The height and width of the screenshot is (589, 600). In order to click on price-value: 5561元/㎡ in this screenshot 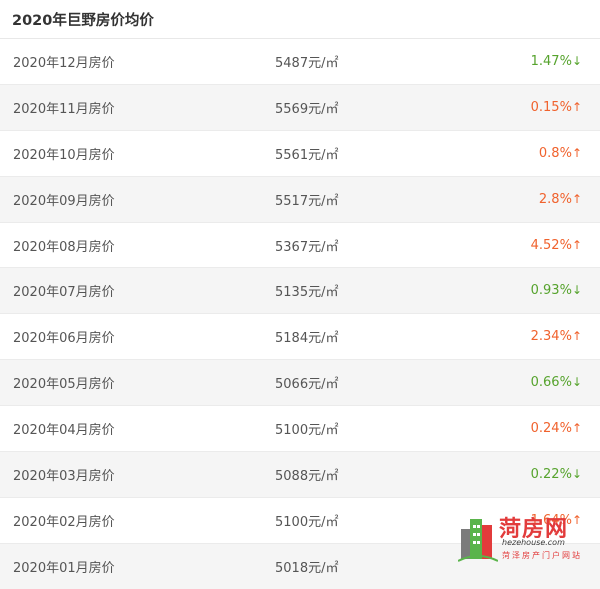, I will do `click(307, 155)`.